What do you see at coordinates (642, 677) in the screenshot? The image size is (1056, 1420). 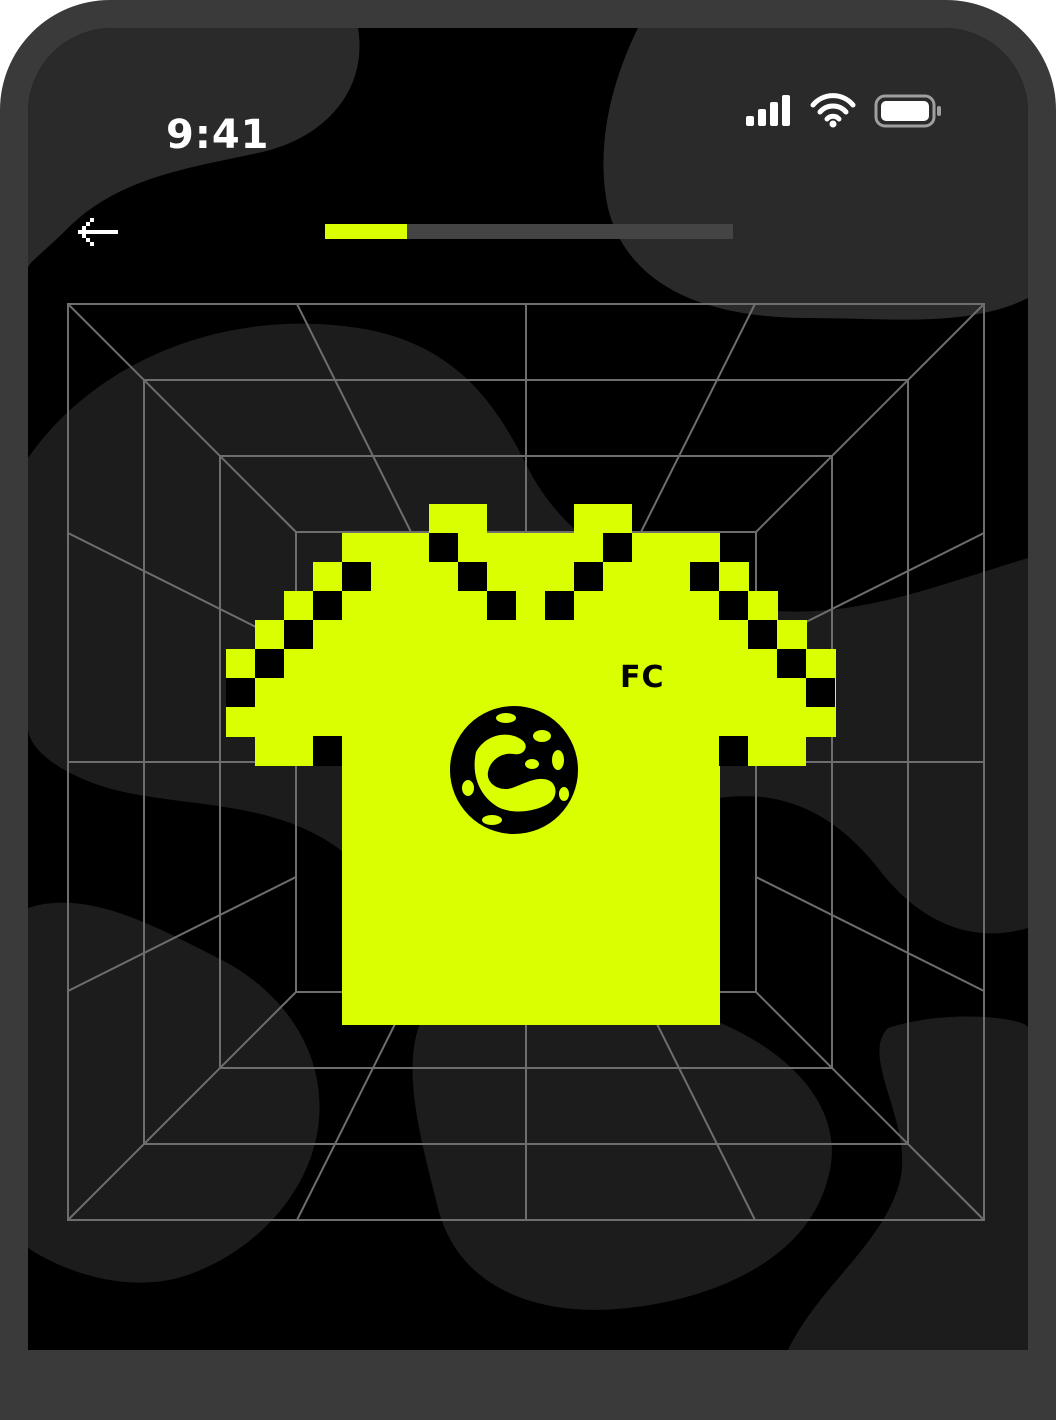 I see `jersey-badge-text: FC` at bounding box center [642, 677].